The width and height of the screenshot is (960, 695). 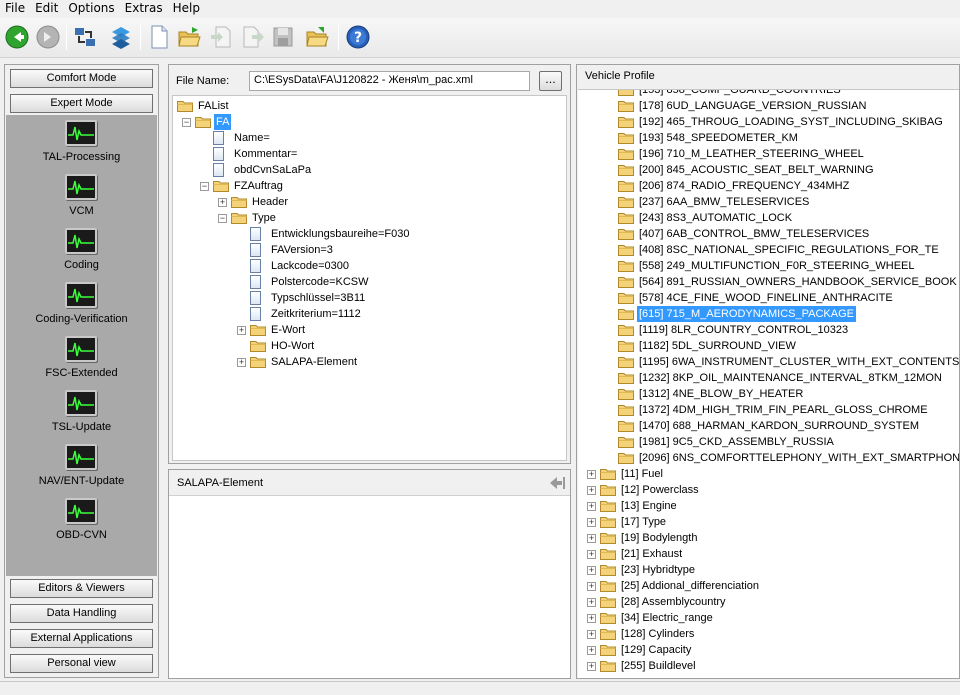 I want to click on expert-mode-button: Expert Mode, so click(x=81, y=103).